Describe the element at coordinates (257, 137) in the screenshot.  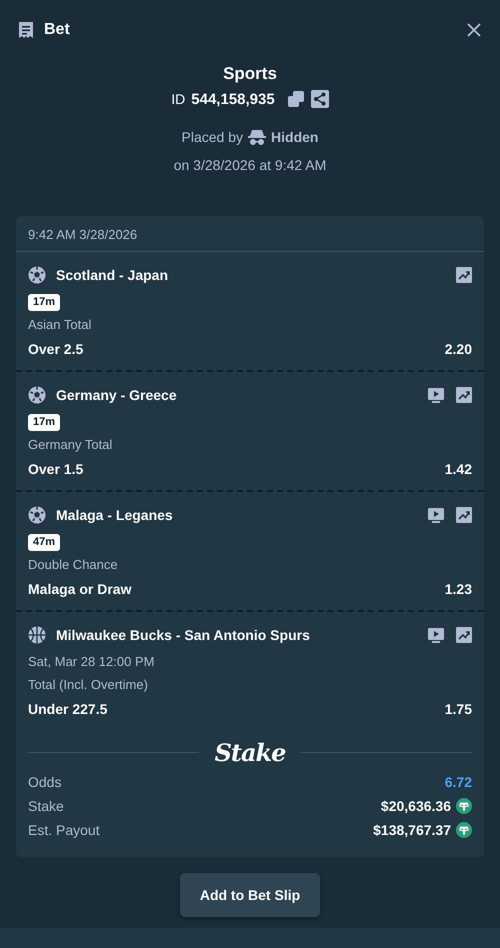
I see `incognito-icon` at that location.